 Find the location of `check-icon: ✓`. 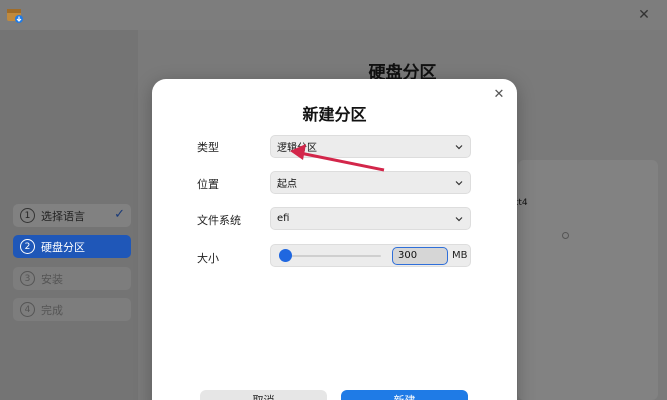

check-icon: ✓ is located at coordinates (119, 214).